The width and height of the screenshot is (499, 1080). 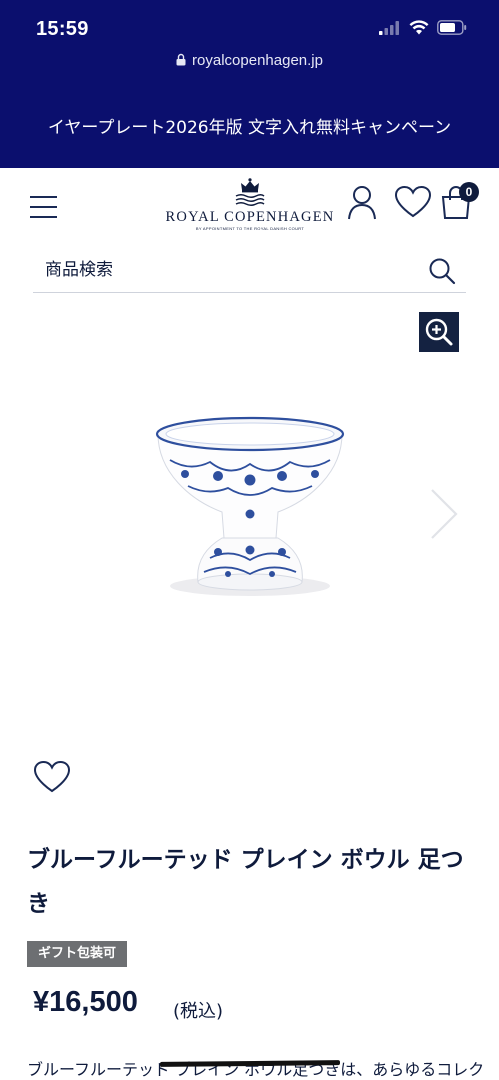 I want to click on cellular-signal-icon, so click(x=389, y=27).